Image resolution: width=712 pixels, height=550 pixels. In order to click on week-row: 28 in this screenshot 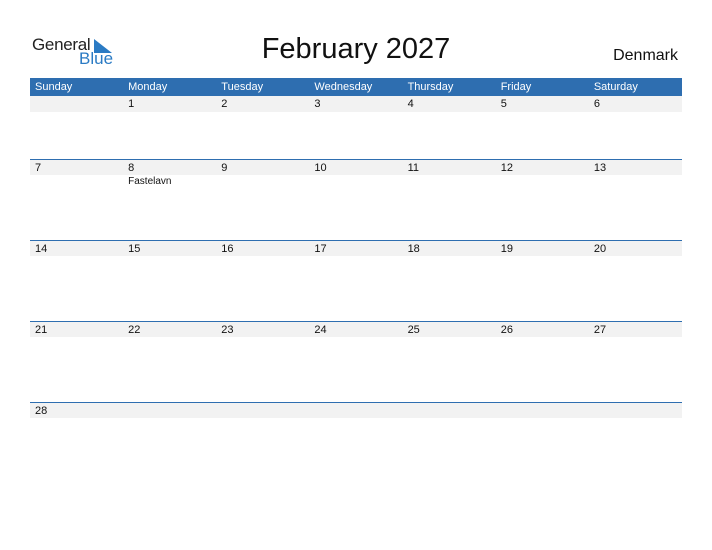, I will do `click(356, 442)`.